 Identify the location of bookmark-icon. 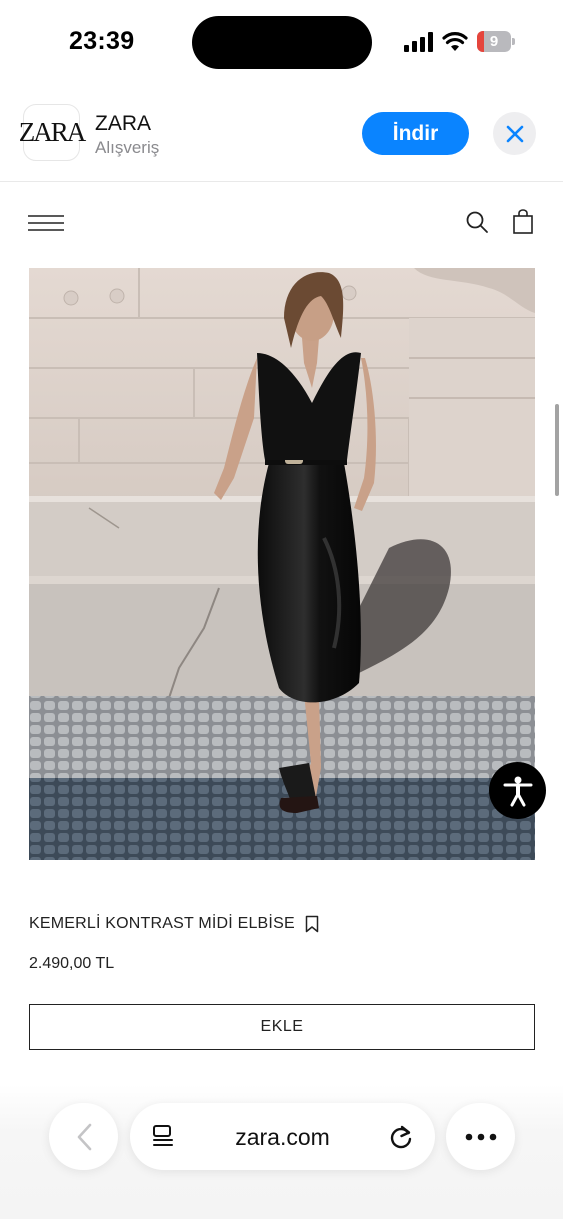
(312, 926).